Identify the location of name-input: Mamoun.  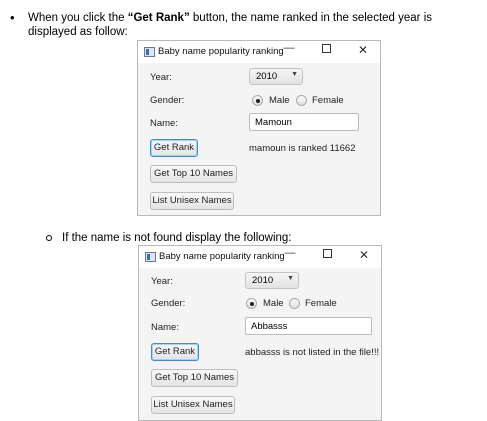
(304, 122).